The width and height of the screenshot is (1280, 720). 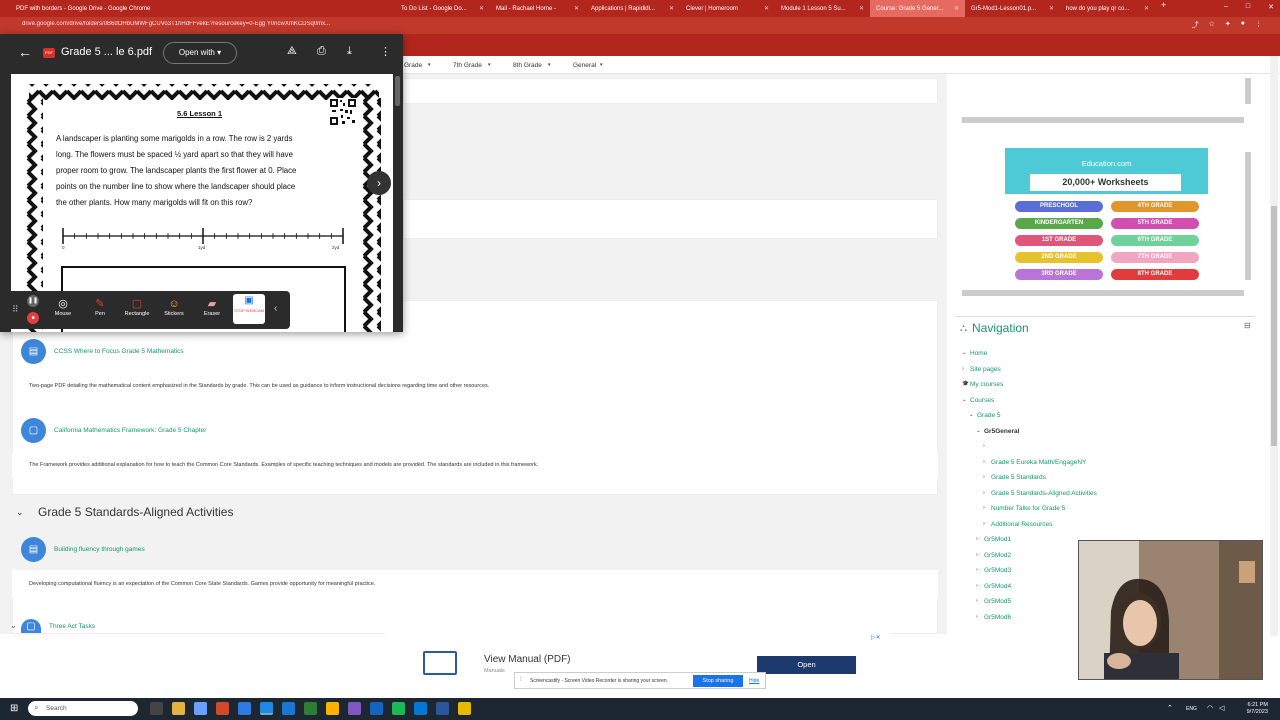 What do you see at coordinates (806, 665) in the screenshot?
I see `open-button: Open` at bounding box center [806, 665].